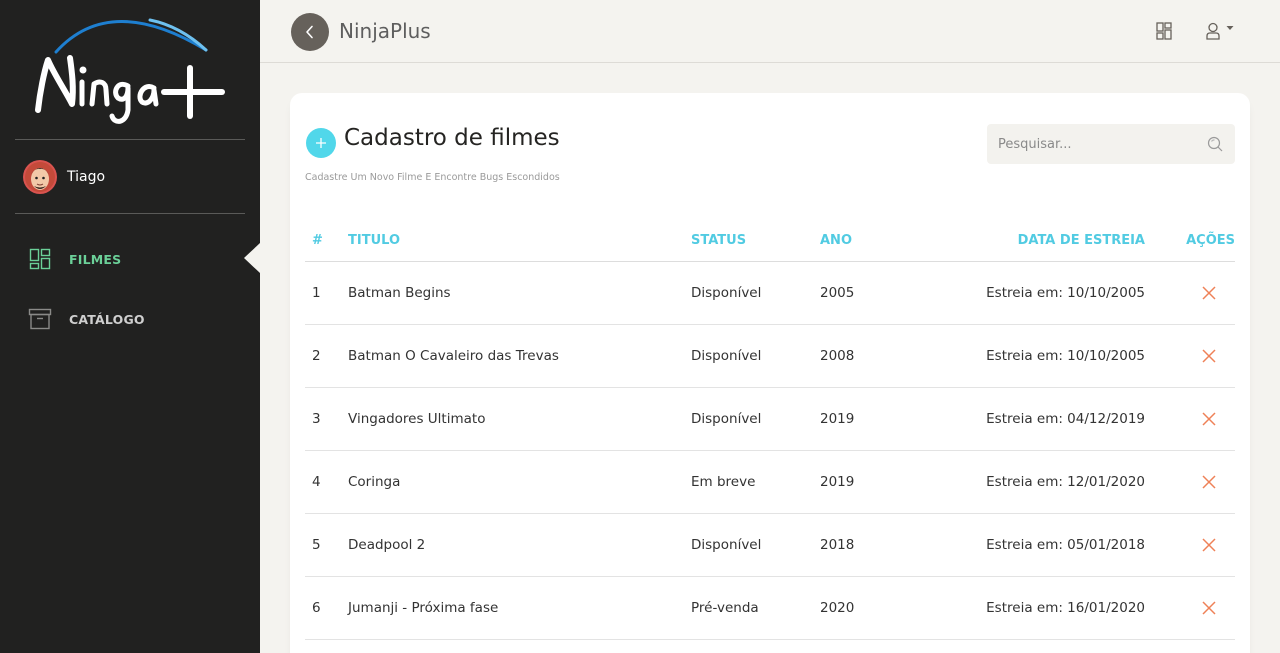 Image resolution: width=1280 pixels, height=653 pixels. Describe the element at coordinates (130, 71) in the screenshot. I see `ninja-plus-logo` at that location.